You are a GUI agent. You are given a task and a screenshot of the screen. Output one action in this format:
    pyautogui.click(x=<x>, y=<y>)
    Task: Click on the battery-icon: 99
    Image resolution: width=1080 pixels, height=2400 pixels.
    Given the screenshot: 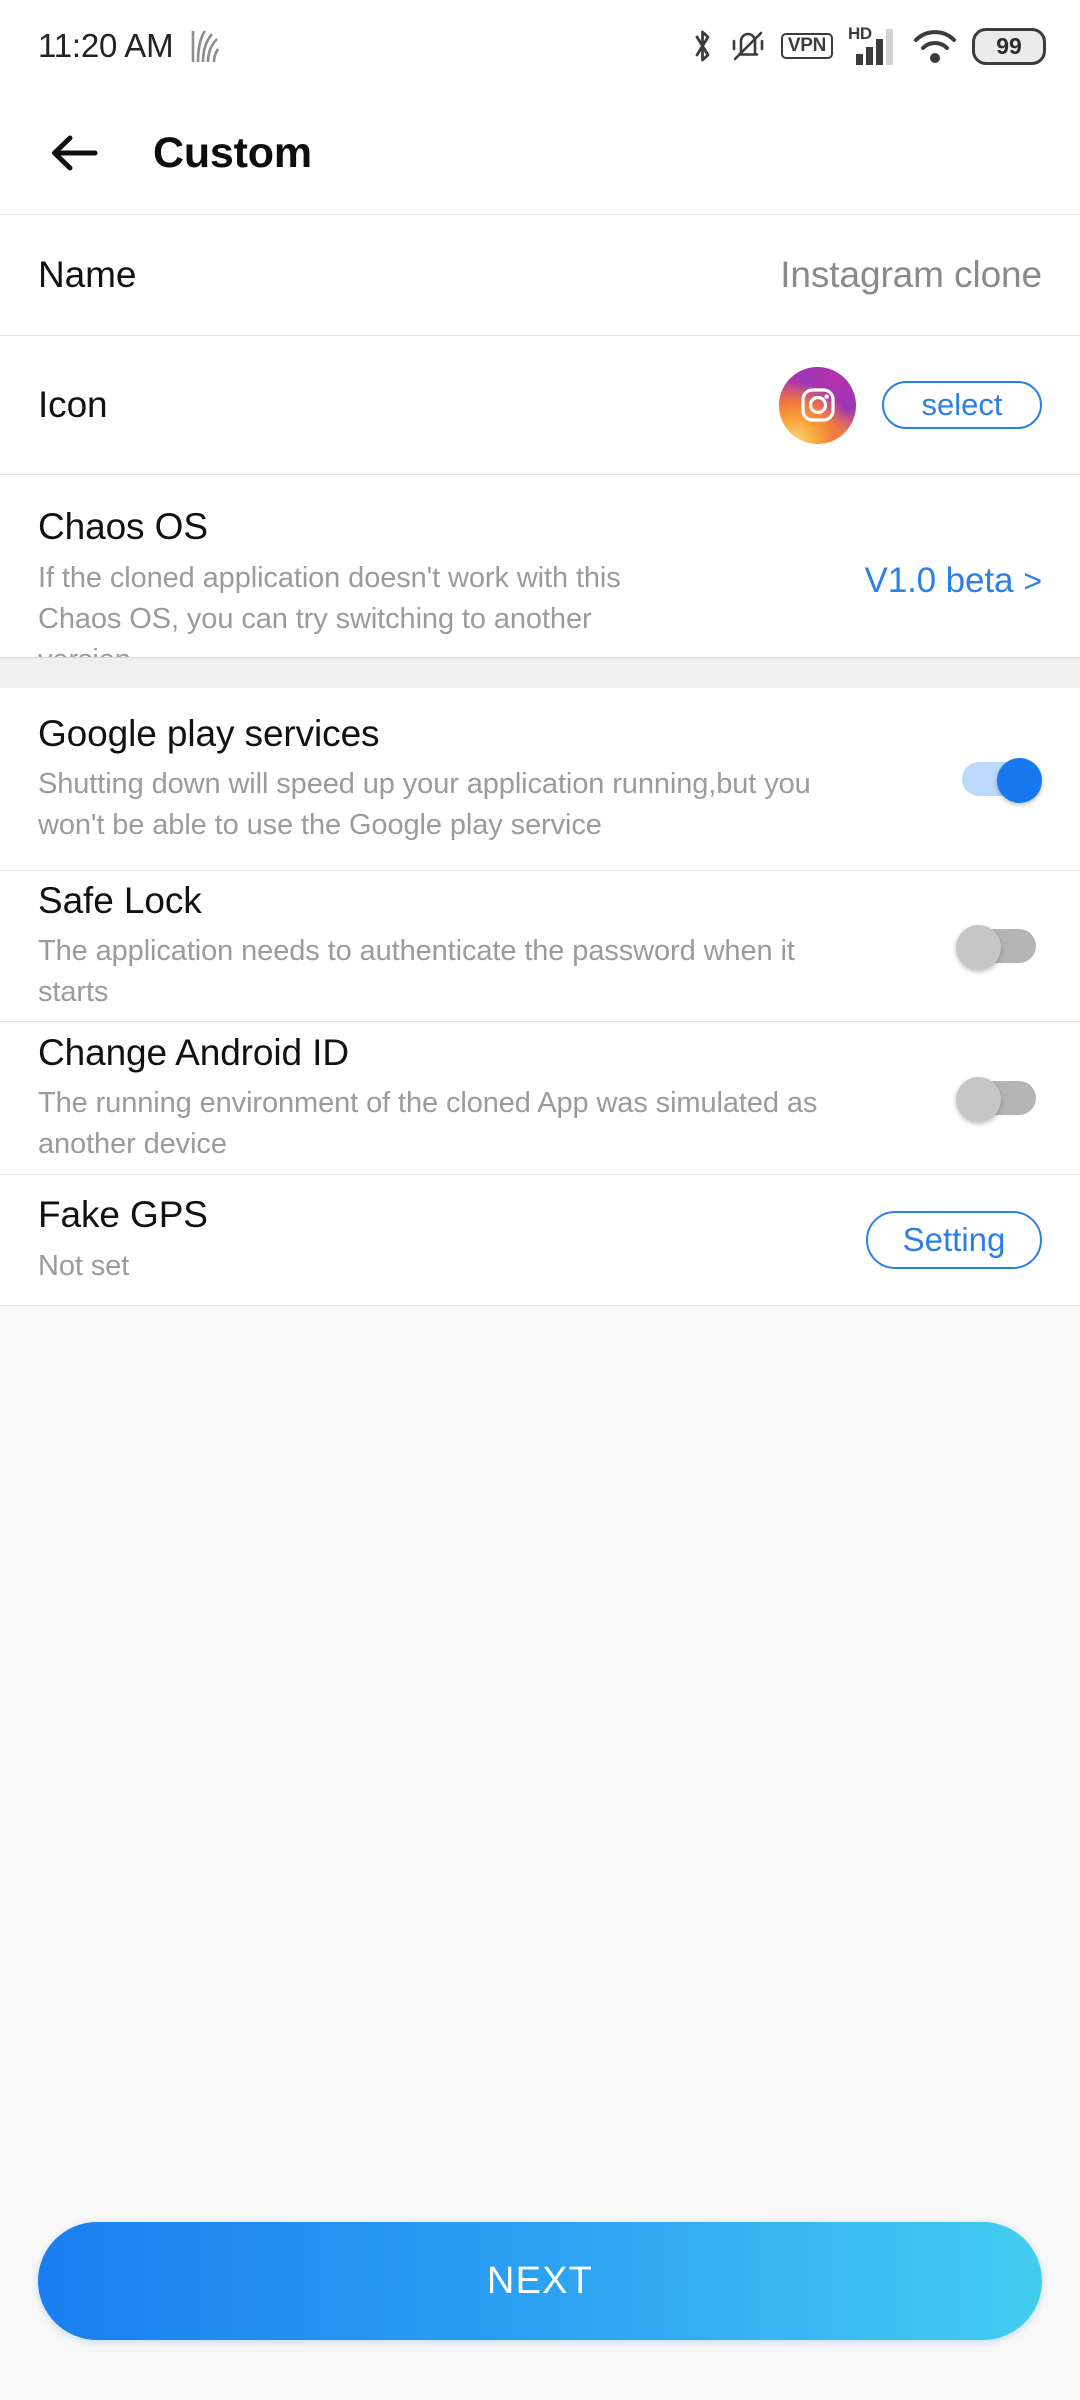 What is the action you would take?
    pyautogui.click(x=1009, y=46)
    